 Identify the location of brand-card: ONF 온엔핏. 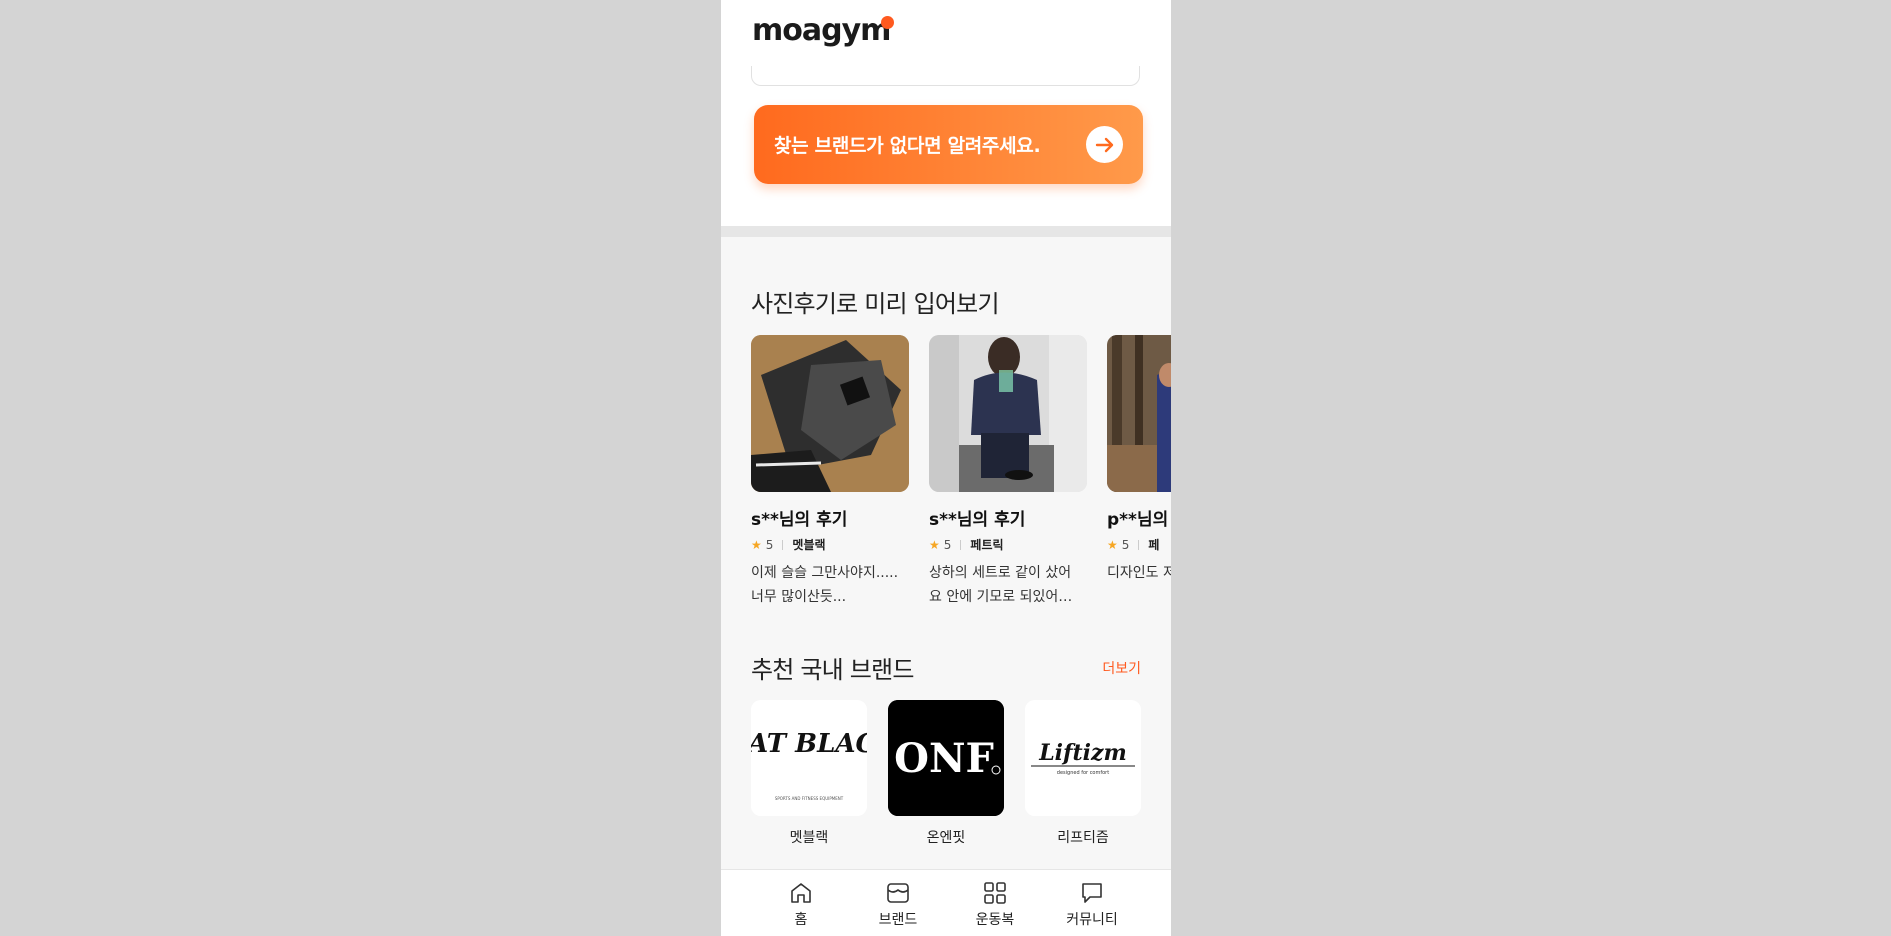
(946, 773).